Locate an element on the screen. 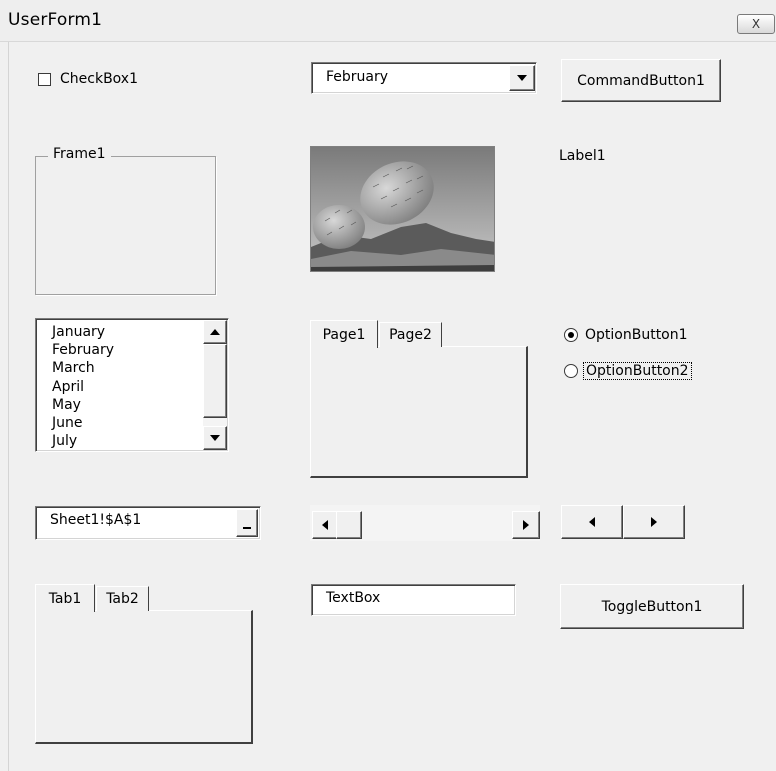 This screenshot has height=771, width=776. title-bar is located at coordinates (388, 21).